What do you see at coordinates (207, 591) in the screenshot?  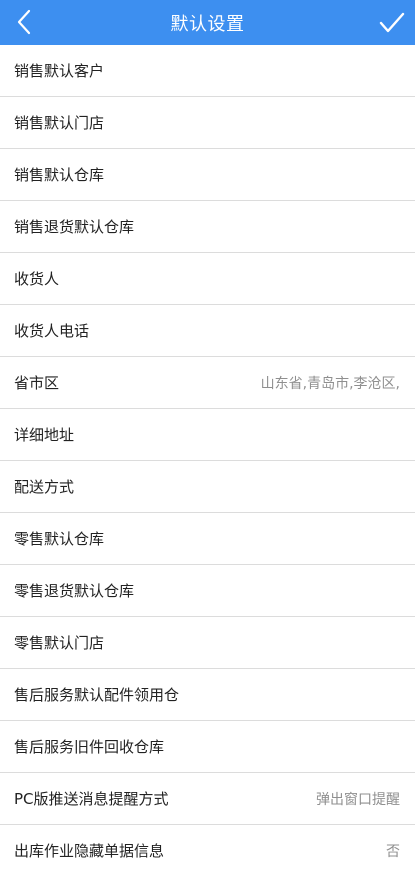 I see `setting-row-retail-return-warehouse: 零售退货默认仓库` at bounding box center [207, 591].